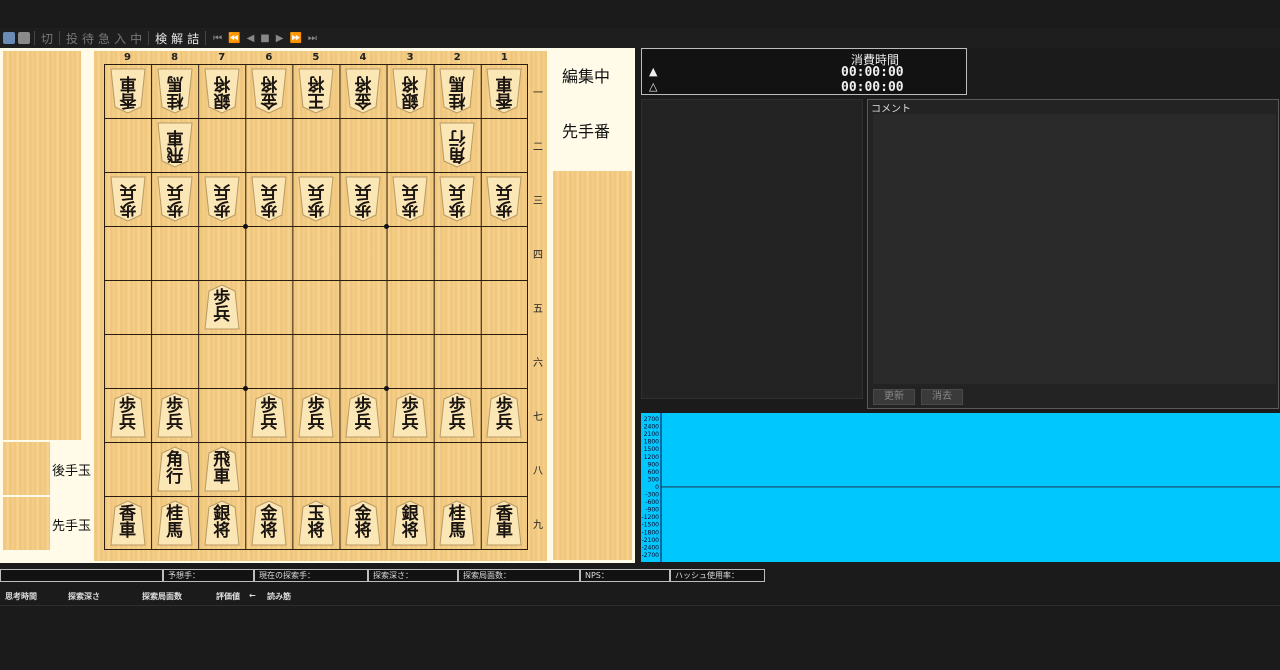 This screenshot has height=670, width=1280. Describe the element at coordinates (651, 555) in the screenshot. I see `graph-y-tick-label: -2700` at that location.